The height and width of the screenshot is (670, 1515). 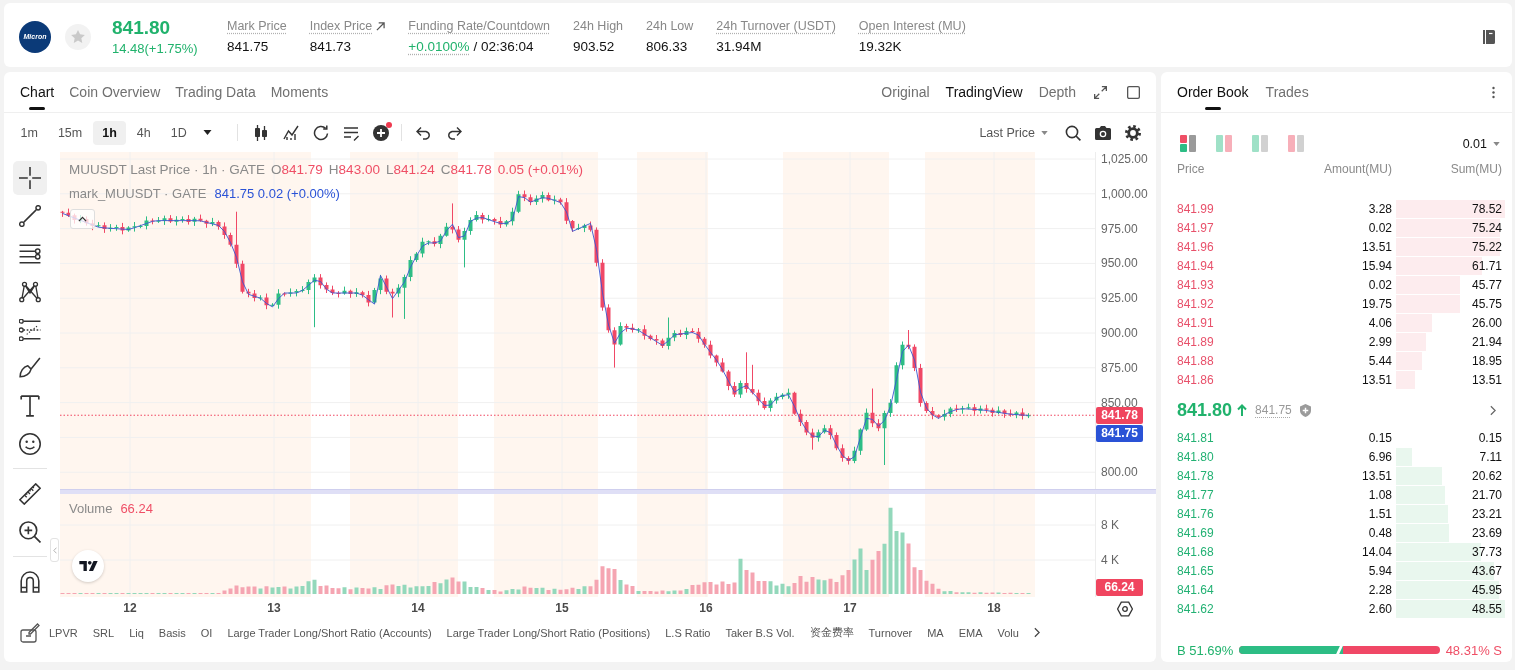 I want to click on book-layout-icon, so click(x=1188, y=143).